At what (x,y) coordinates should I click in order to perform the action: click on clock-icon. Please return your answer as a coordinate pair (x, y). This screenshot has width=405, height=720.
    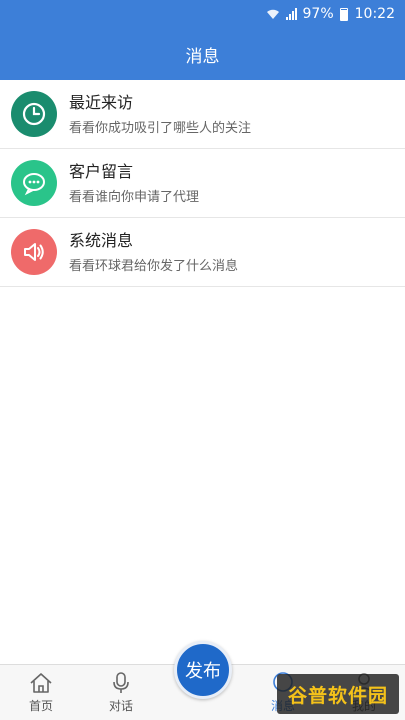
    Looking at the image, I should click on (34, 114).